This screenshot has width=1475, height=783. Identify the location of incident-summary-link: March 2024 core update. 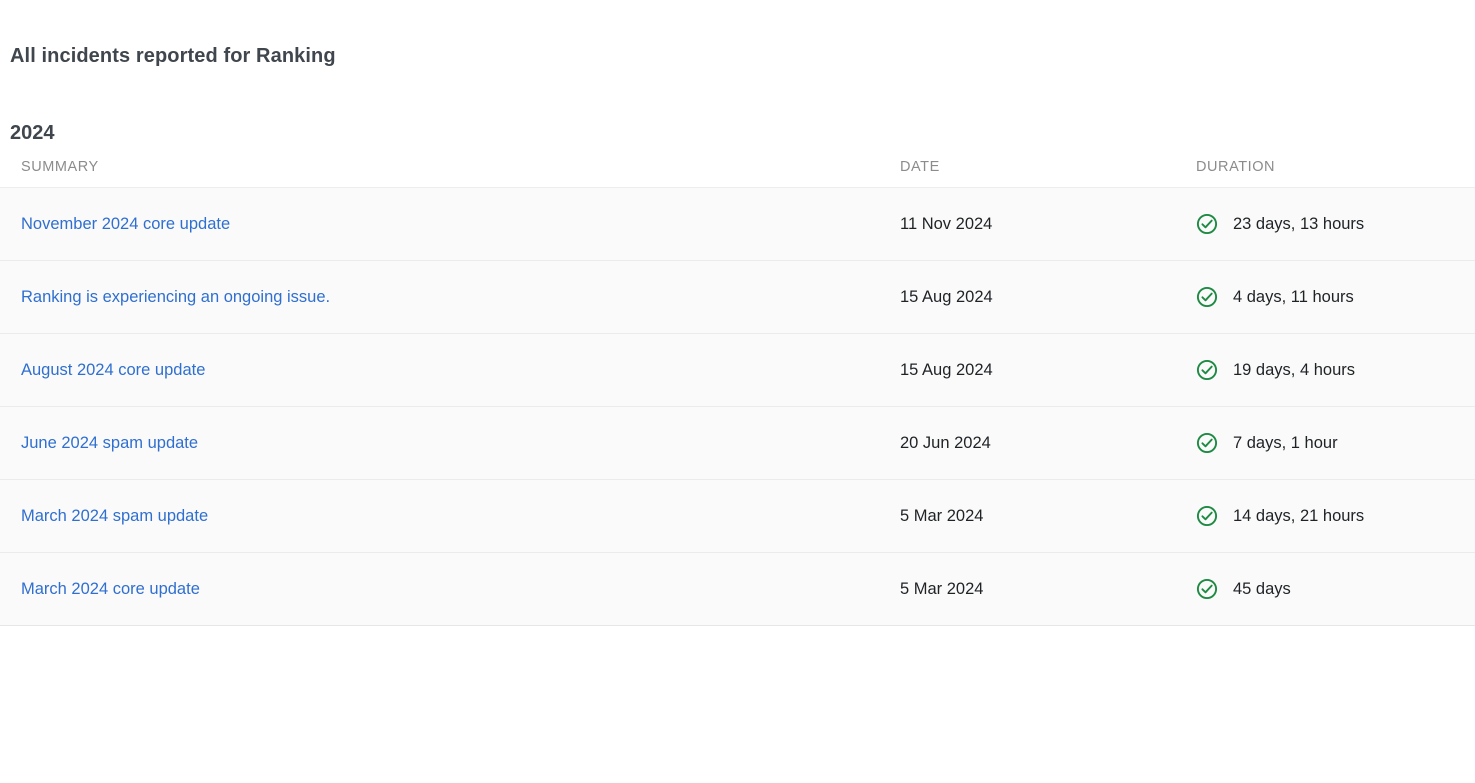
(110, 589).